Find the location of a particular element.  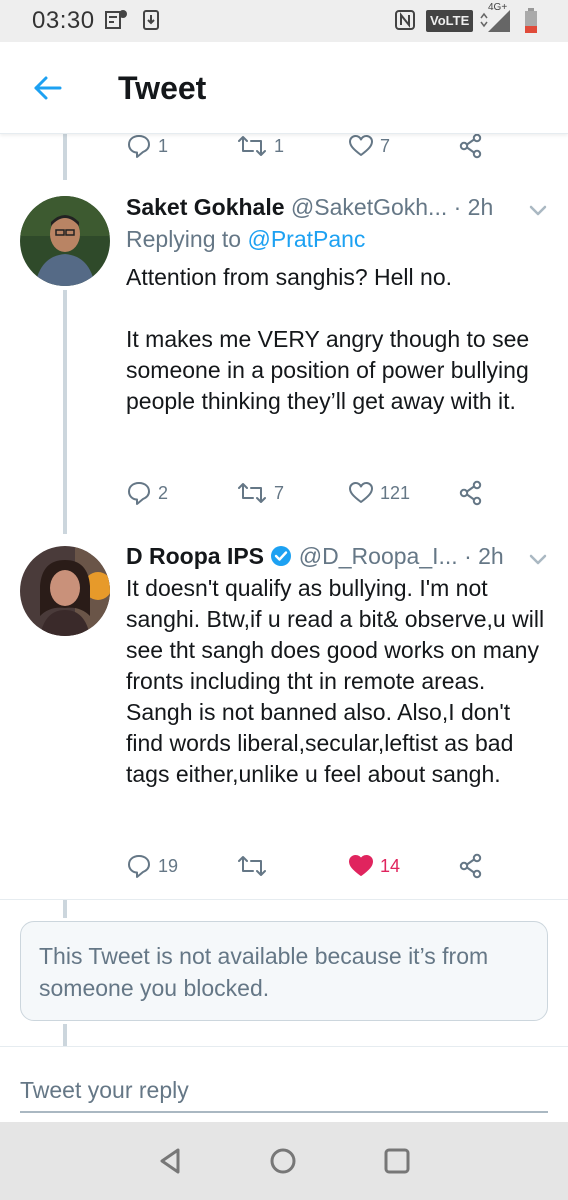

reply-input is located at coordinates (284, 1091).